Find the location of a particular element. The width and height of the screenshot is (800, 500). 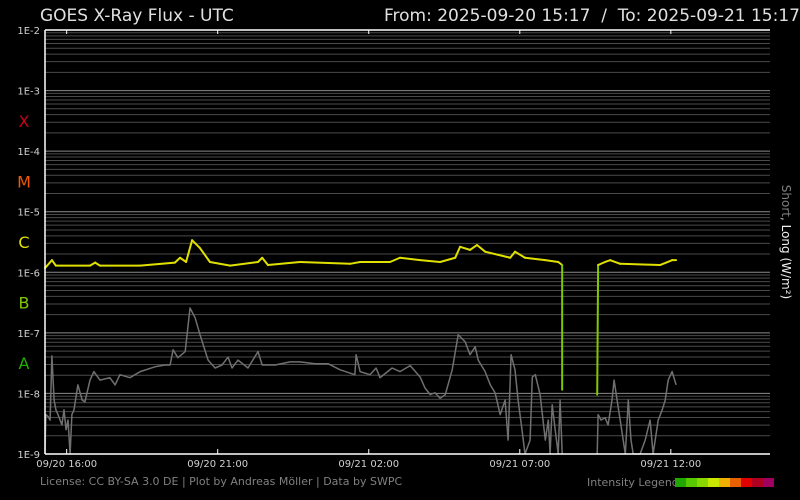

x-tick-label: 09/21 12:00 is located at coordinates (670, 464).